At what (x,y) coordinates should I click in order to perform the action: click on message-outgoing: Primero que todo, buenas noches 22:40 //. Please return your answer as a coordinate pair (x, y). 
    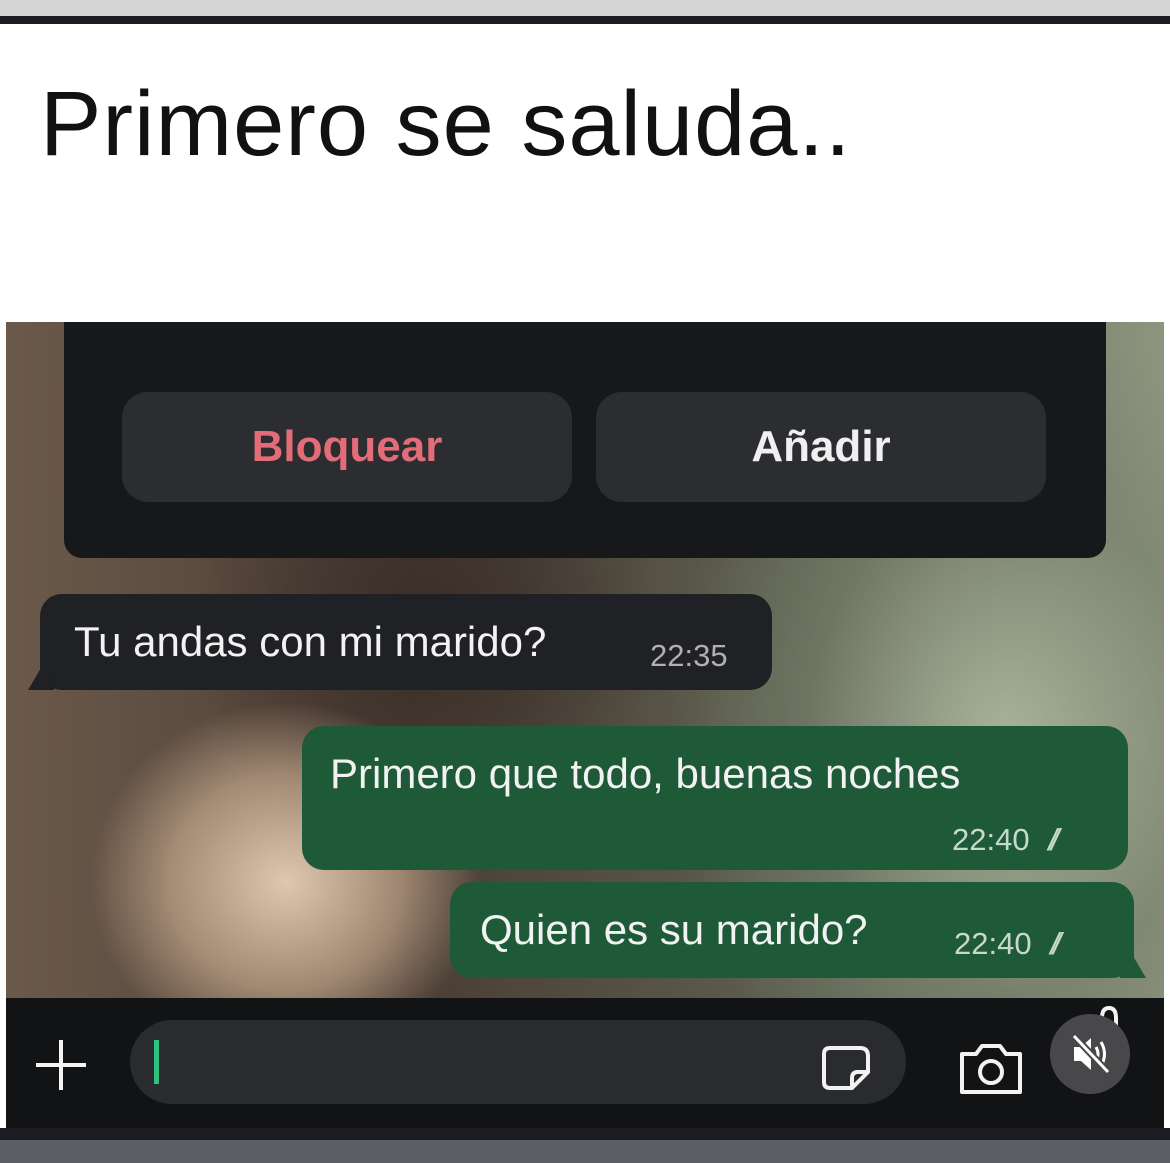
    Looking at the image, I should click on (715, 798).